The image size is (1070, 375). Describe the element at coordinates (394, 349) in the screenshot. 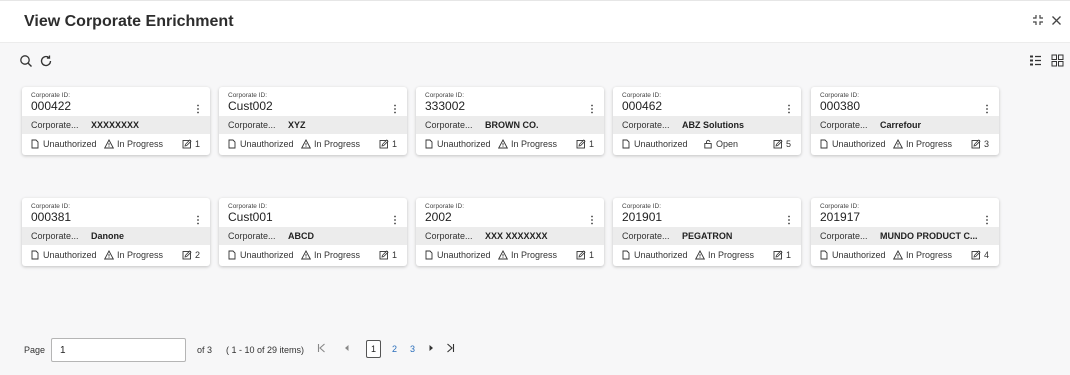

I see `page-link-2: 2` at that location.